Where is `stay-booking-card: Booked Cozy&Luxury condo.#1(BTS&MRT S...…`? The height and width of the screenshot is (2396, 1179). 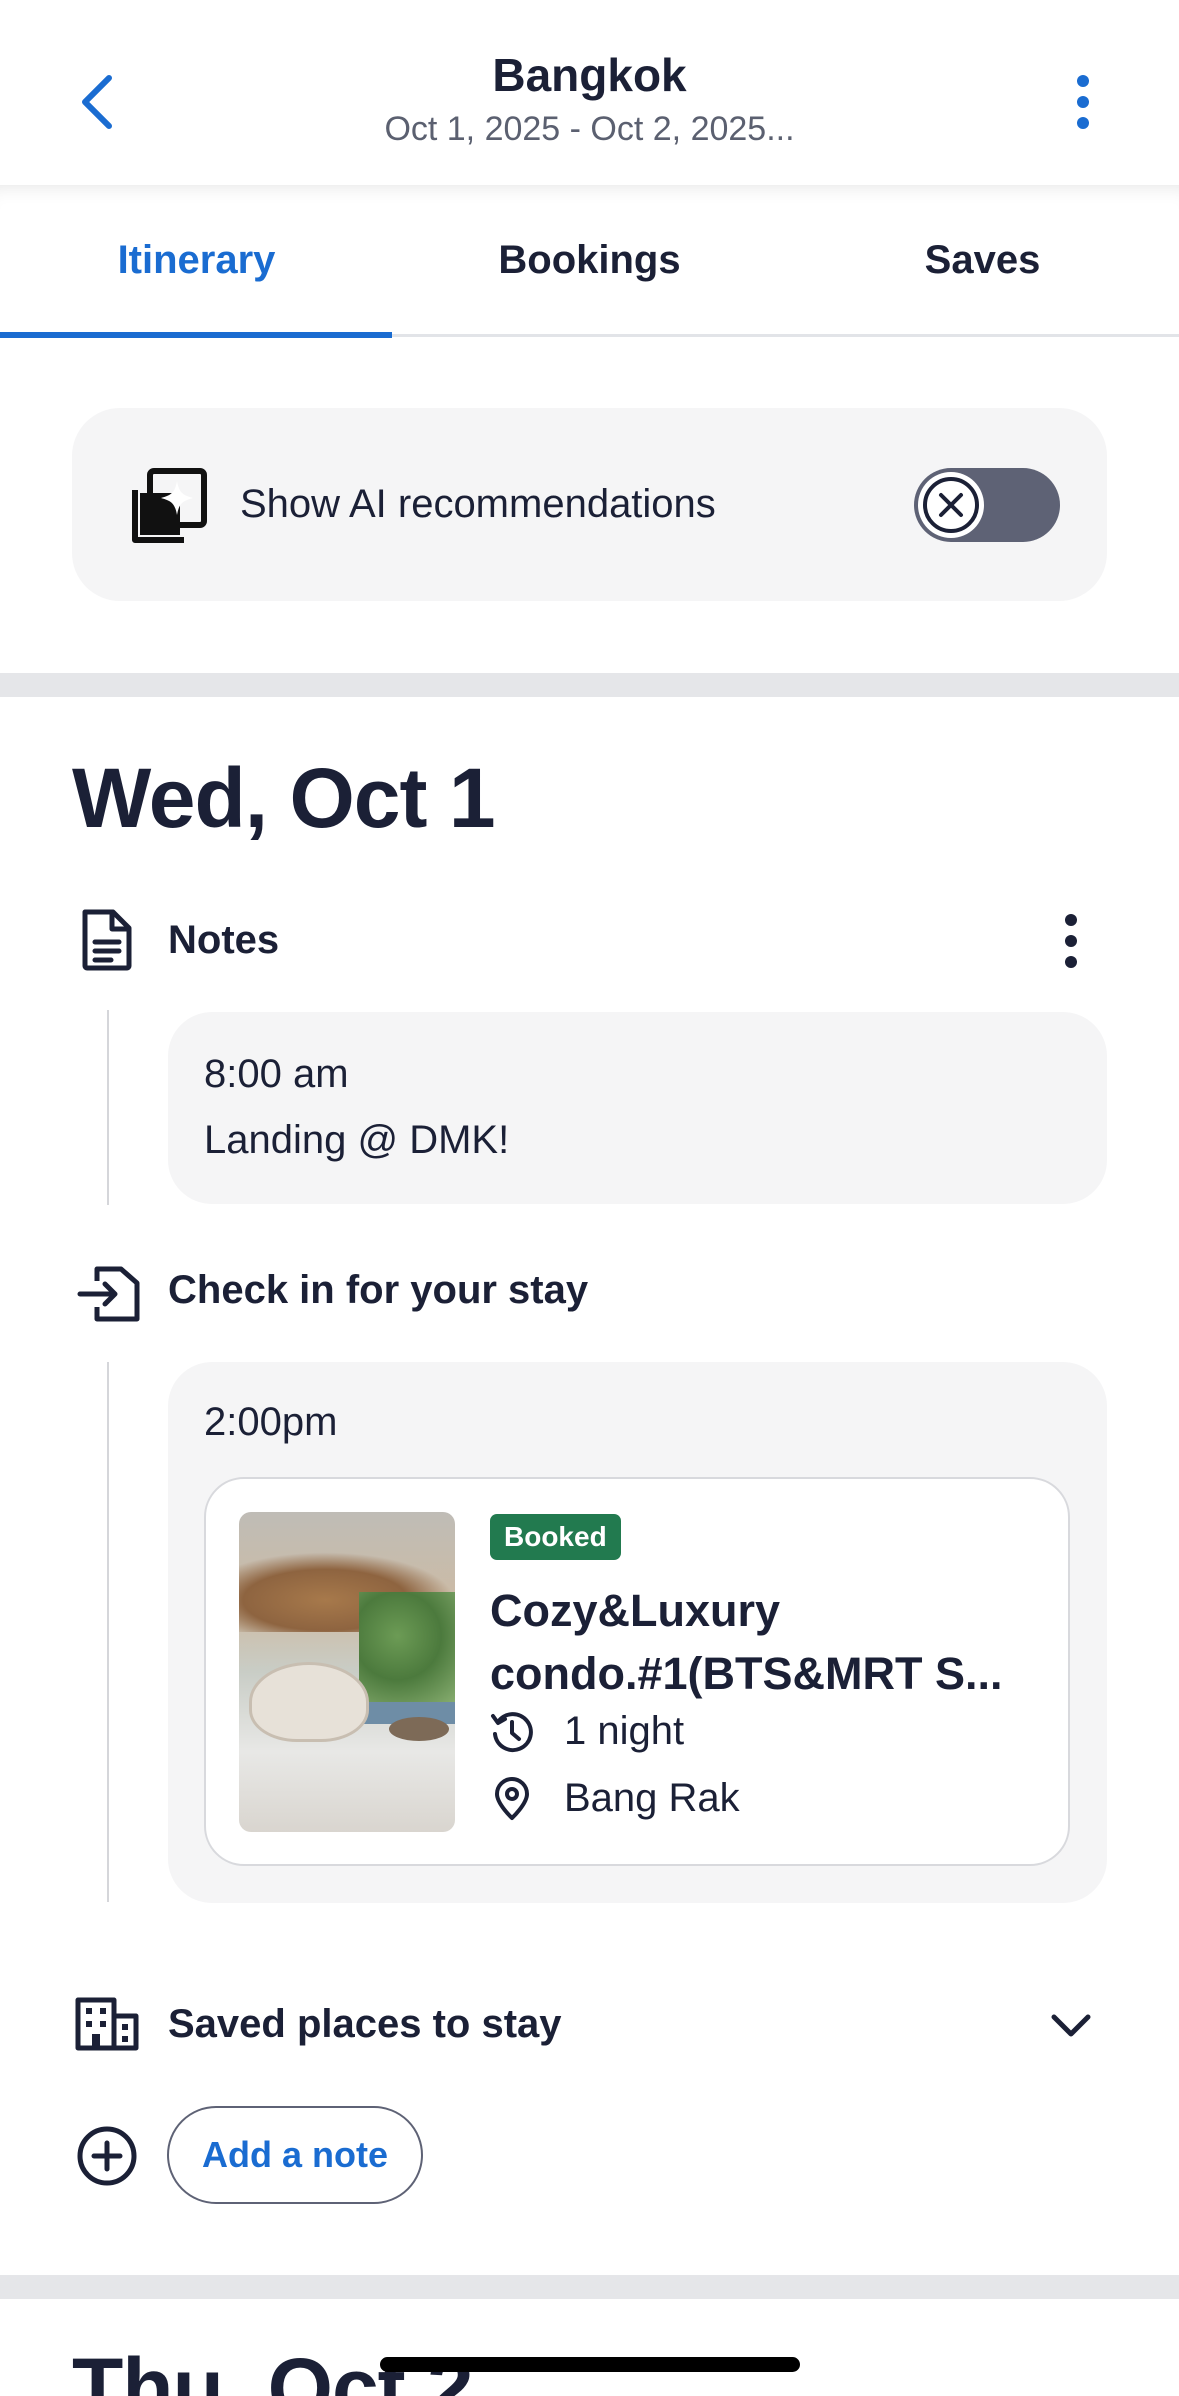
stay-booking-card: Booked Cozy&Luxury condo.#1(BTS&MRT S...… is located at coordinates (637, 1671).